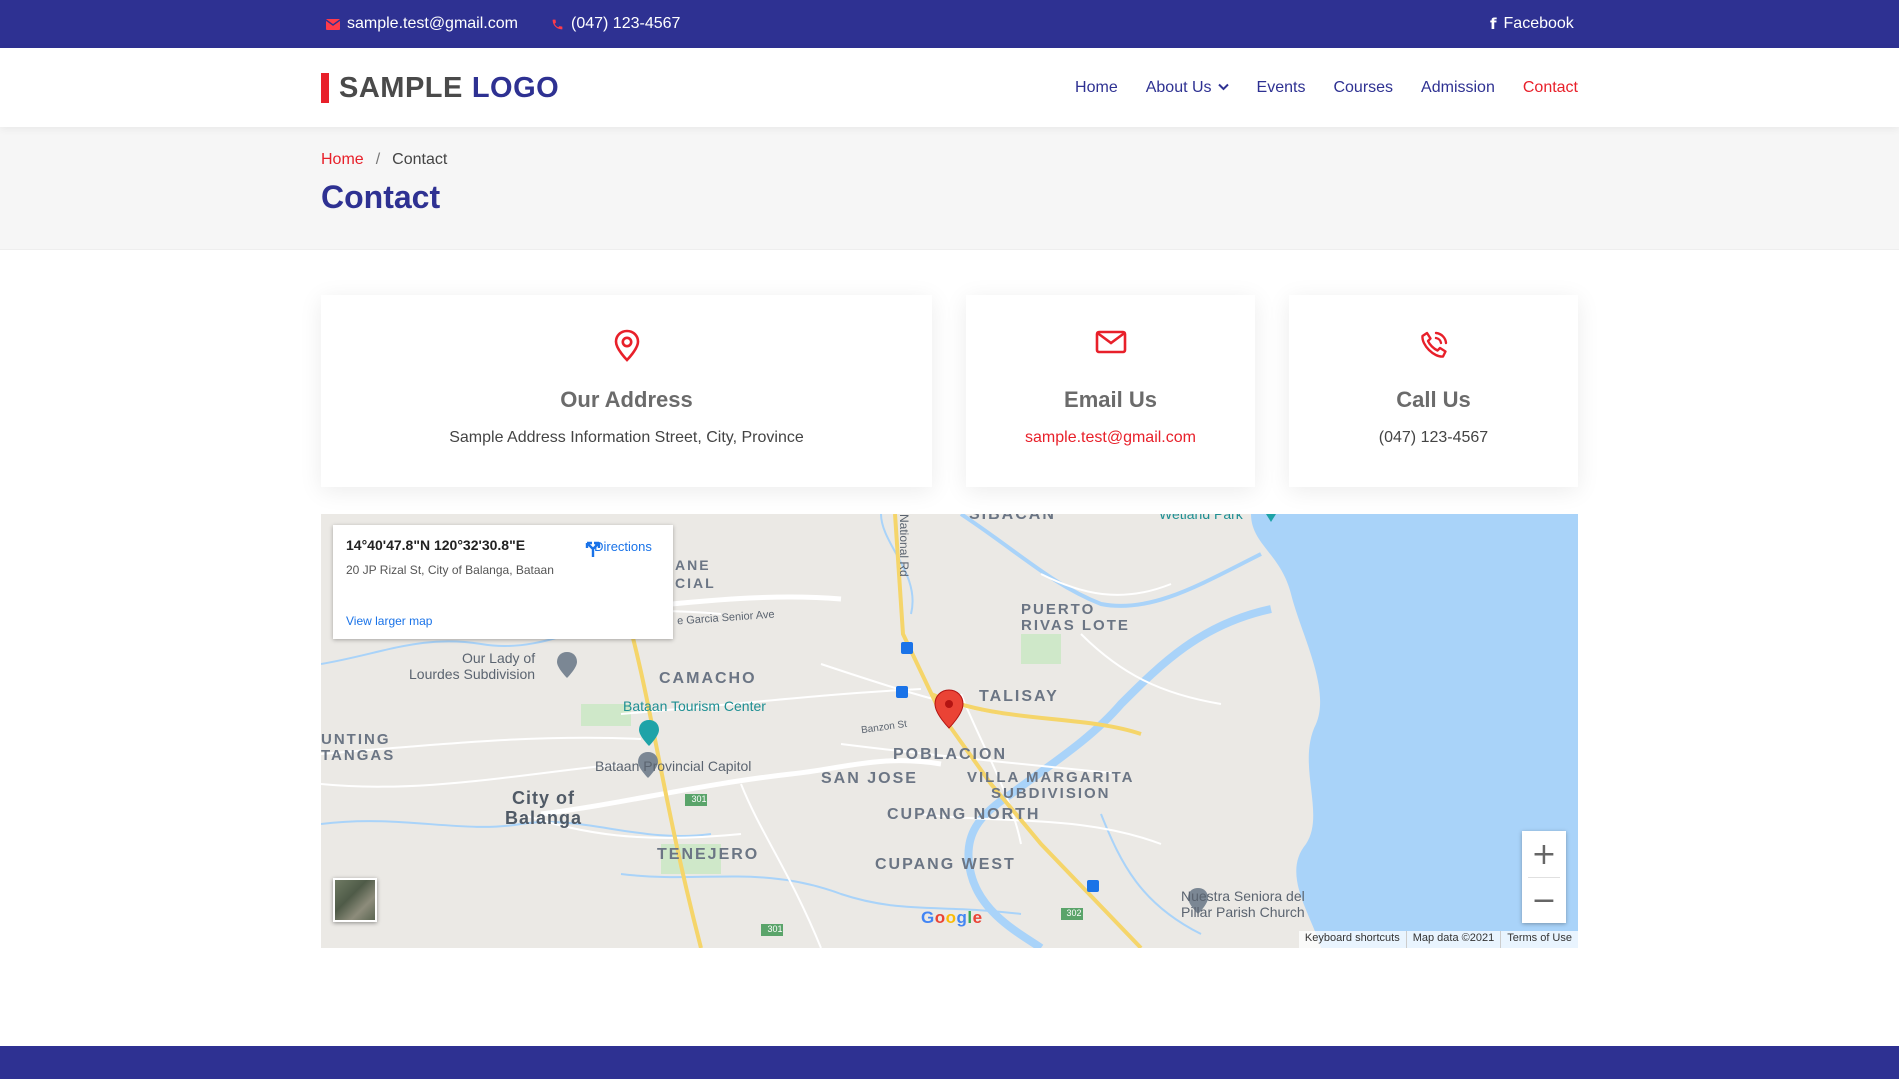  I want to click on nav-home: Home, so click(1096, 88).